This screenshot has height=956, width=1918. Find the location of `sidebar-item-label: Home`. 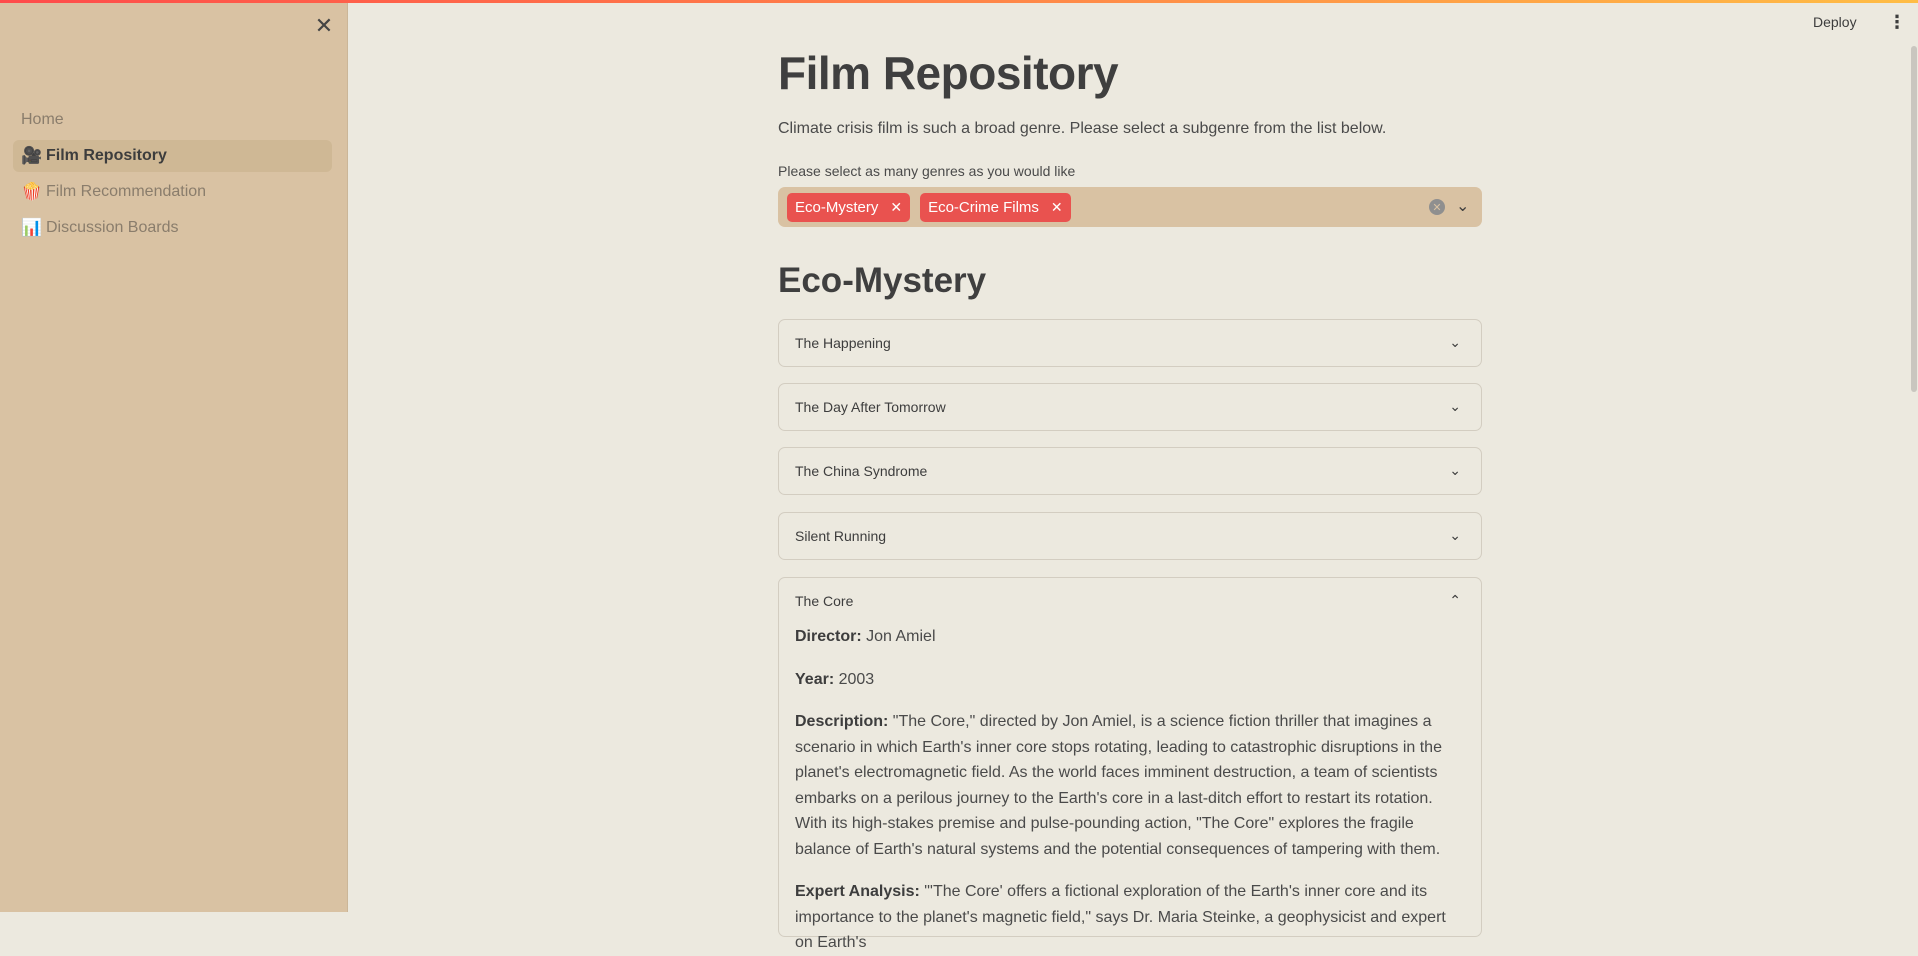

sidebar-item-label: Home is located at coordinates (42, 119).